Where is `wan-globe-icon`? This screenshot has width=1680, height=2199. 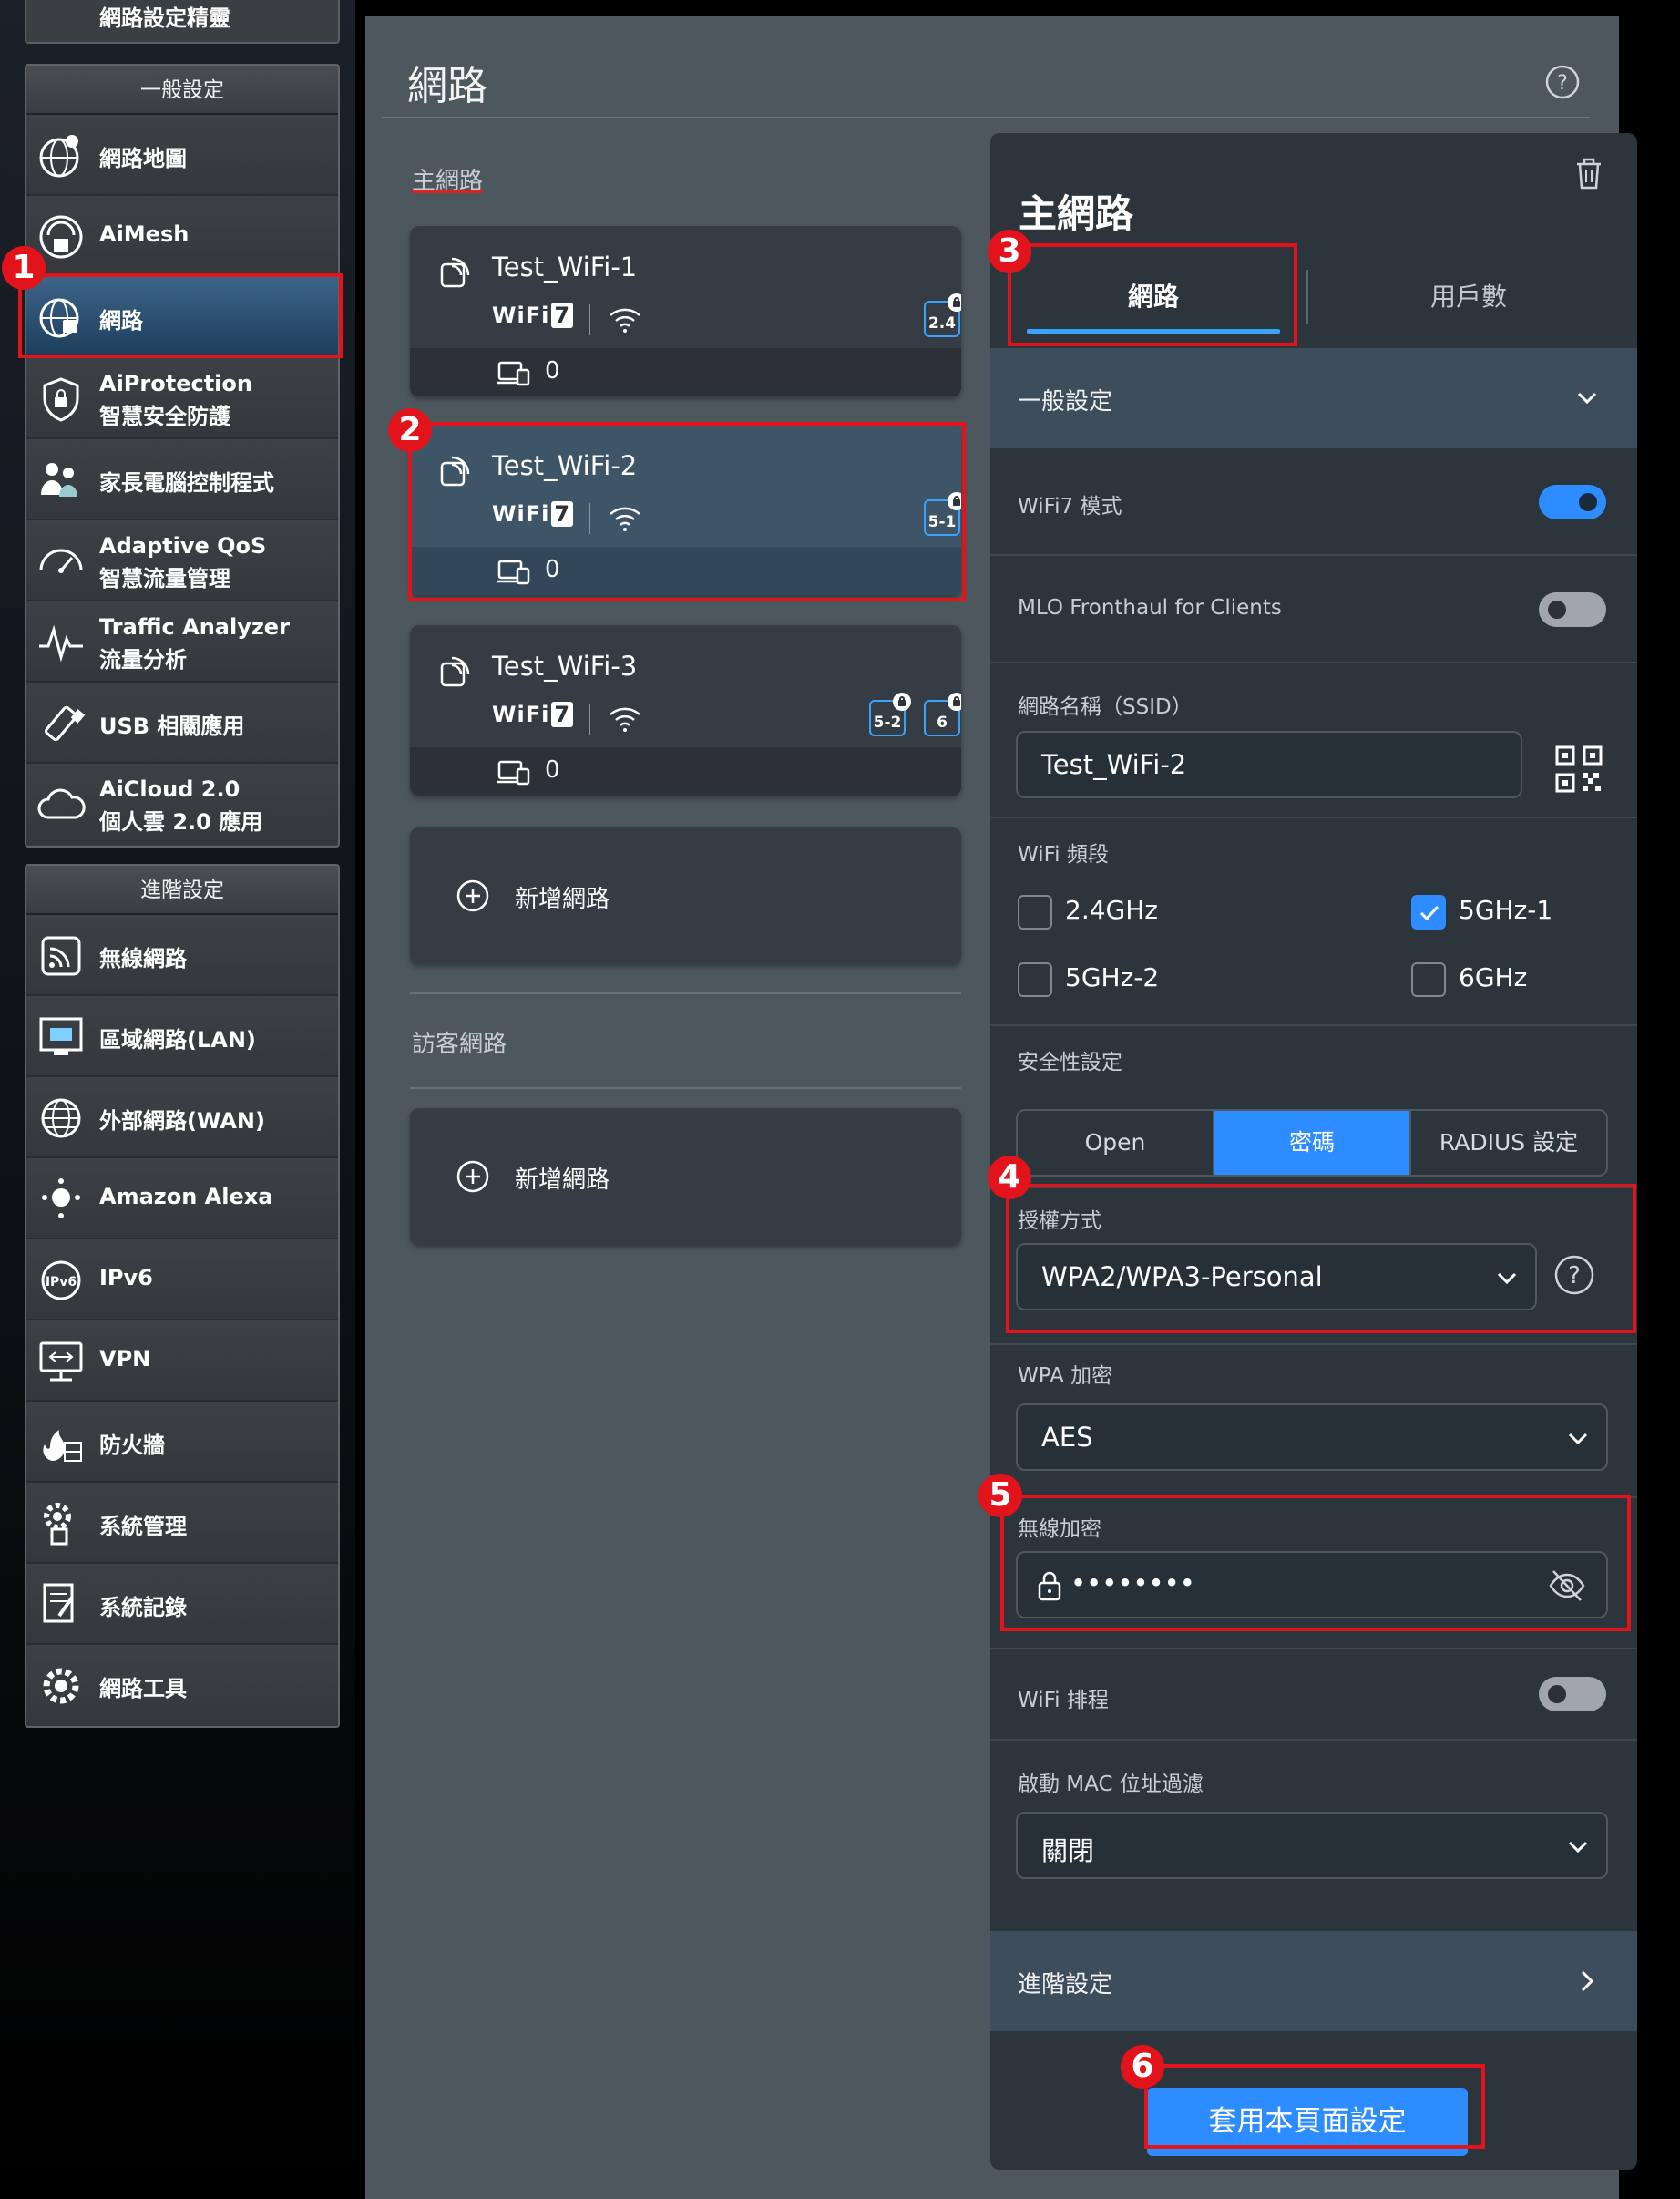 wan-globe-icon is located at coordinates (61, 1118).